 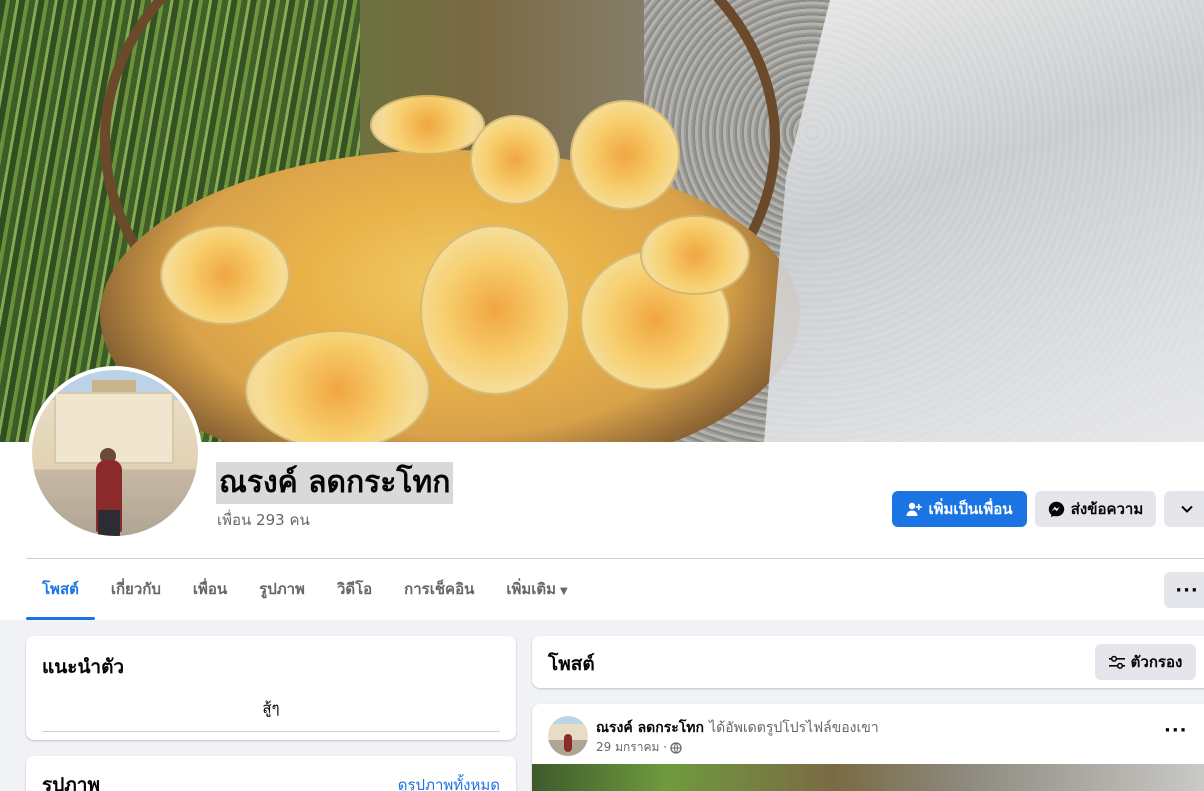 I want to click on add-friend-label: เพิ่มเป็นเพื่อน, so click(x=970, y=509).